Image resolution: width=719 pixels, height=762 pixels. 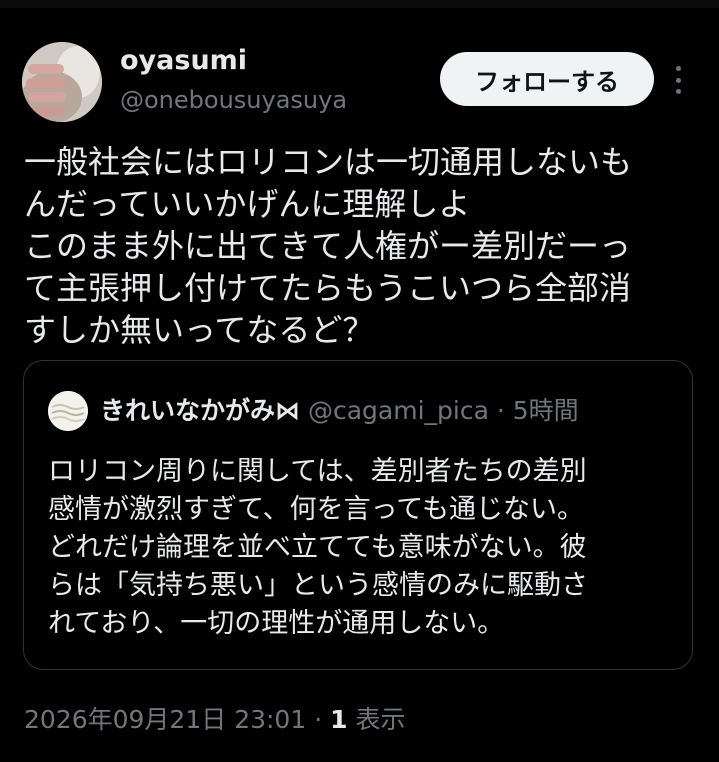 I want to click on quote-text-line: れており、一切の理性が通用しない。, so click(x=276, y=623).